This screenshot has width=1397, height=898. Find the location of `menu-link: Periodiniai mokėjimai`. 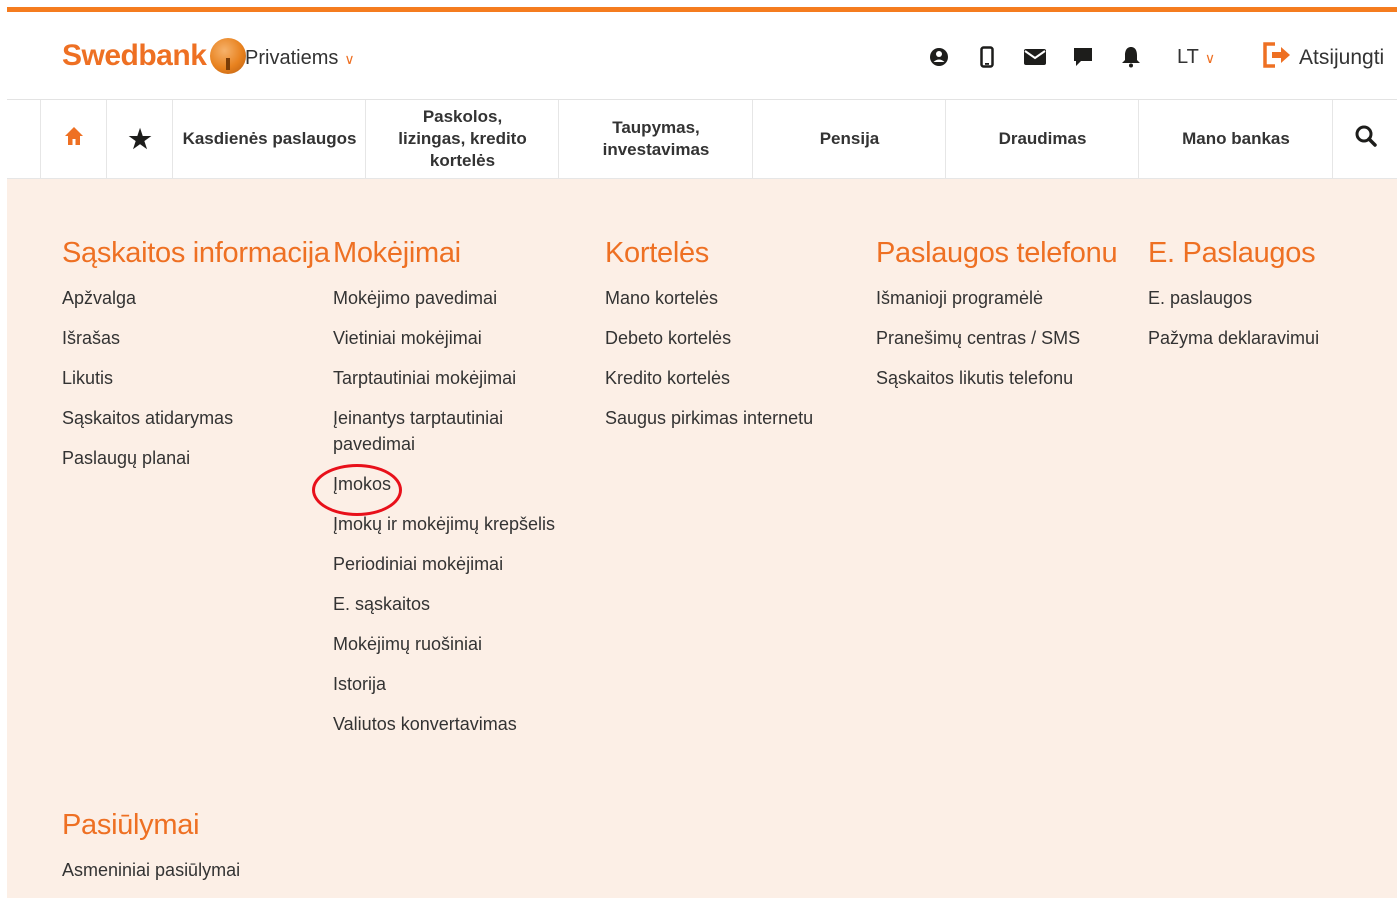

menu-link: Periodiniai mokėjimai is located at coordinates (448, 564).